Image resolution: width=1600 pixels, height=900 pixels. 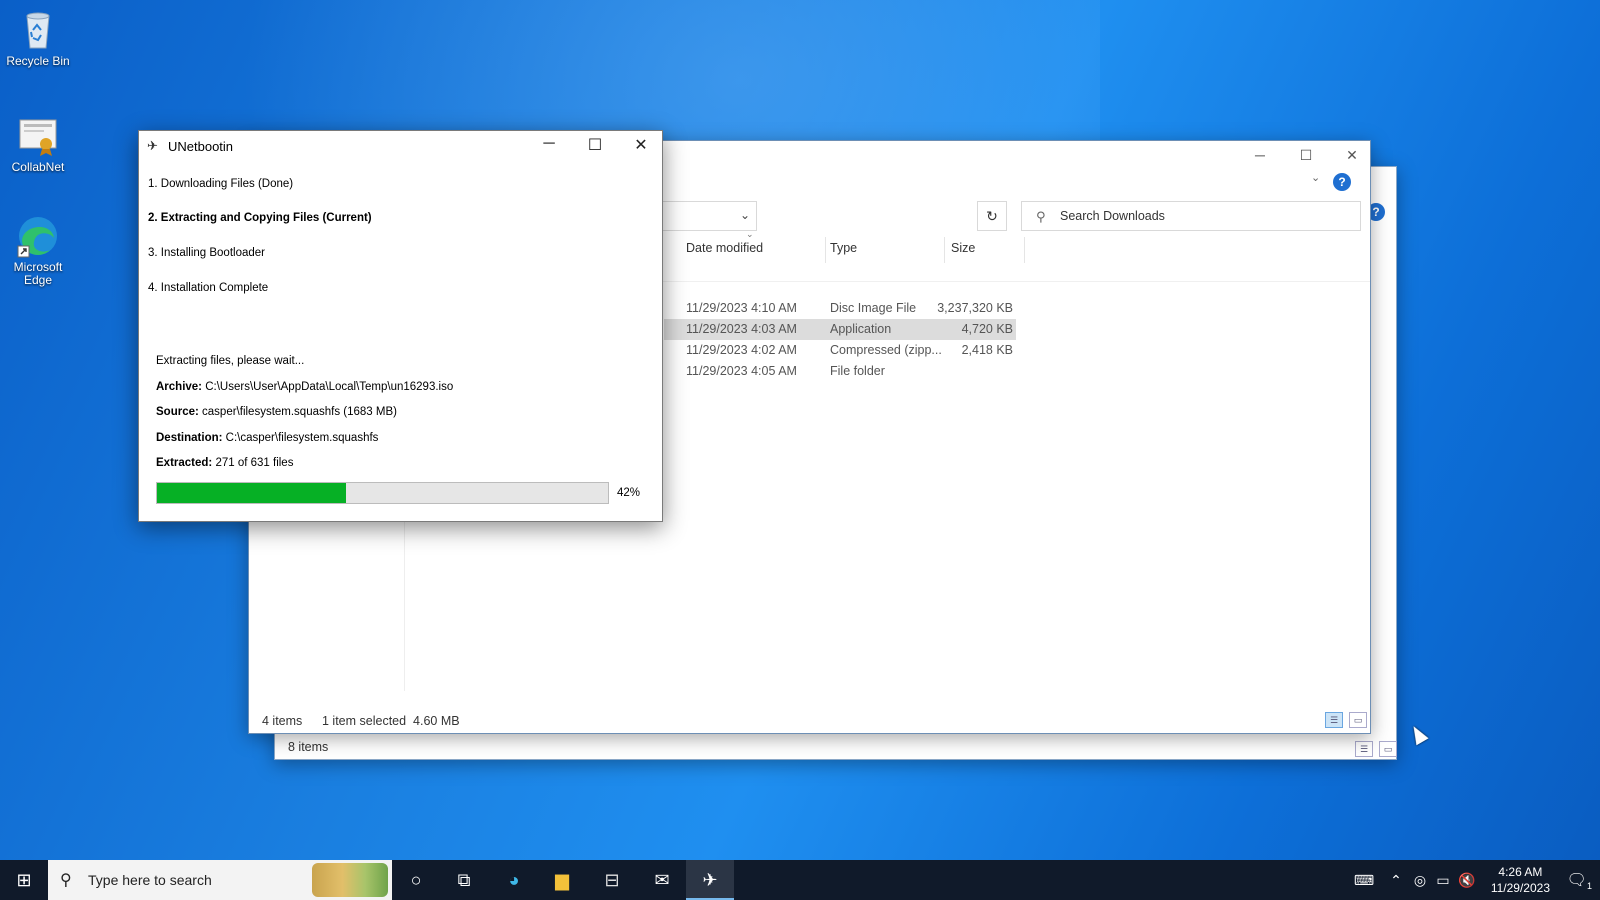 I want to click on step-complete: 4. Installation Complete, so click(x=208, y=288).